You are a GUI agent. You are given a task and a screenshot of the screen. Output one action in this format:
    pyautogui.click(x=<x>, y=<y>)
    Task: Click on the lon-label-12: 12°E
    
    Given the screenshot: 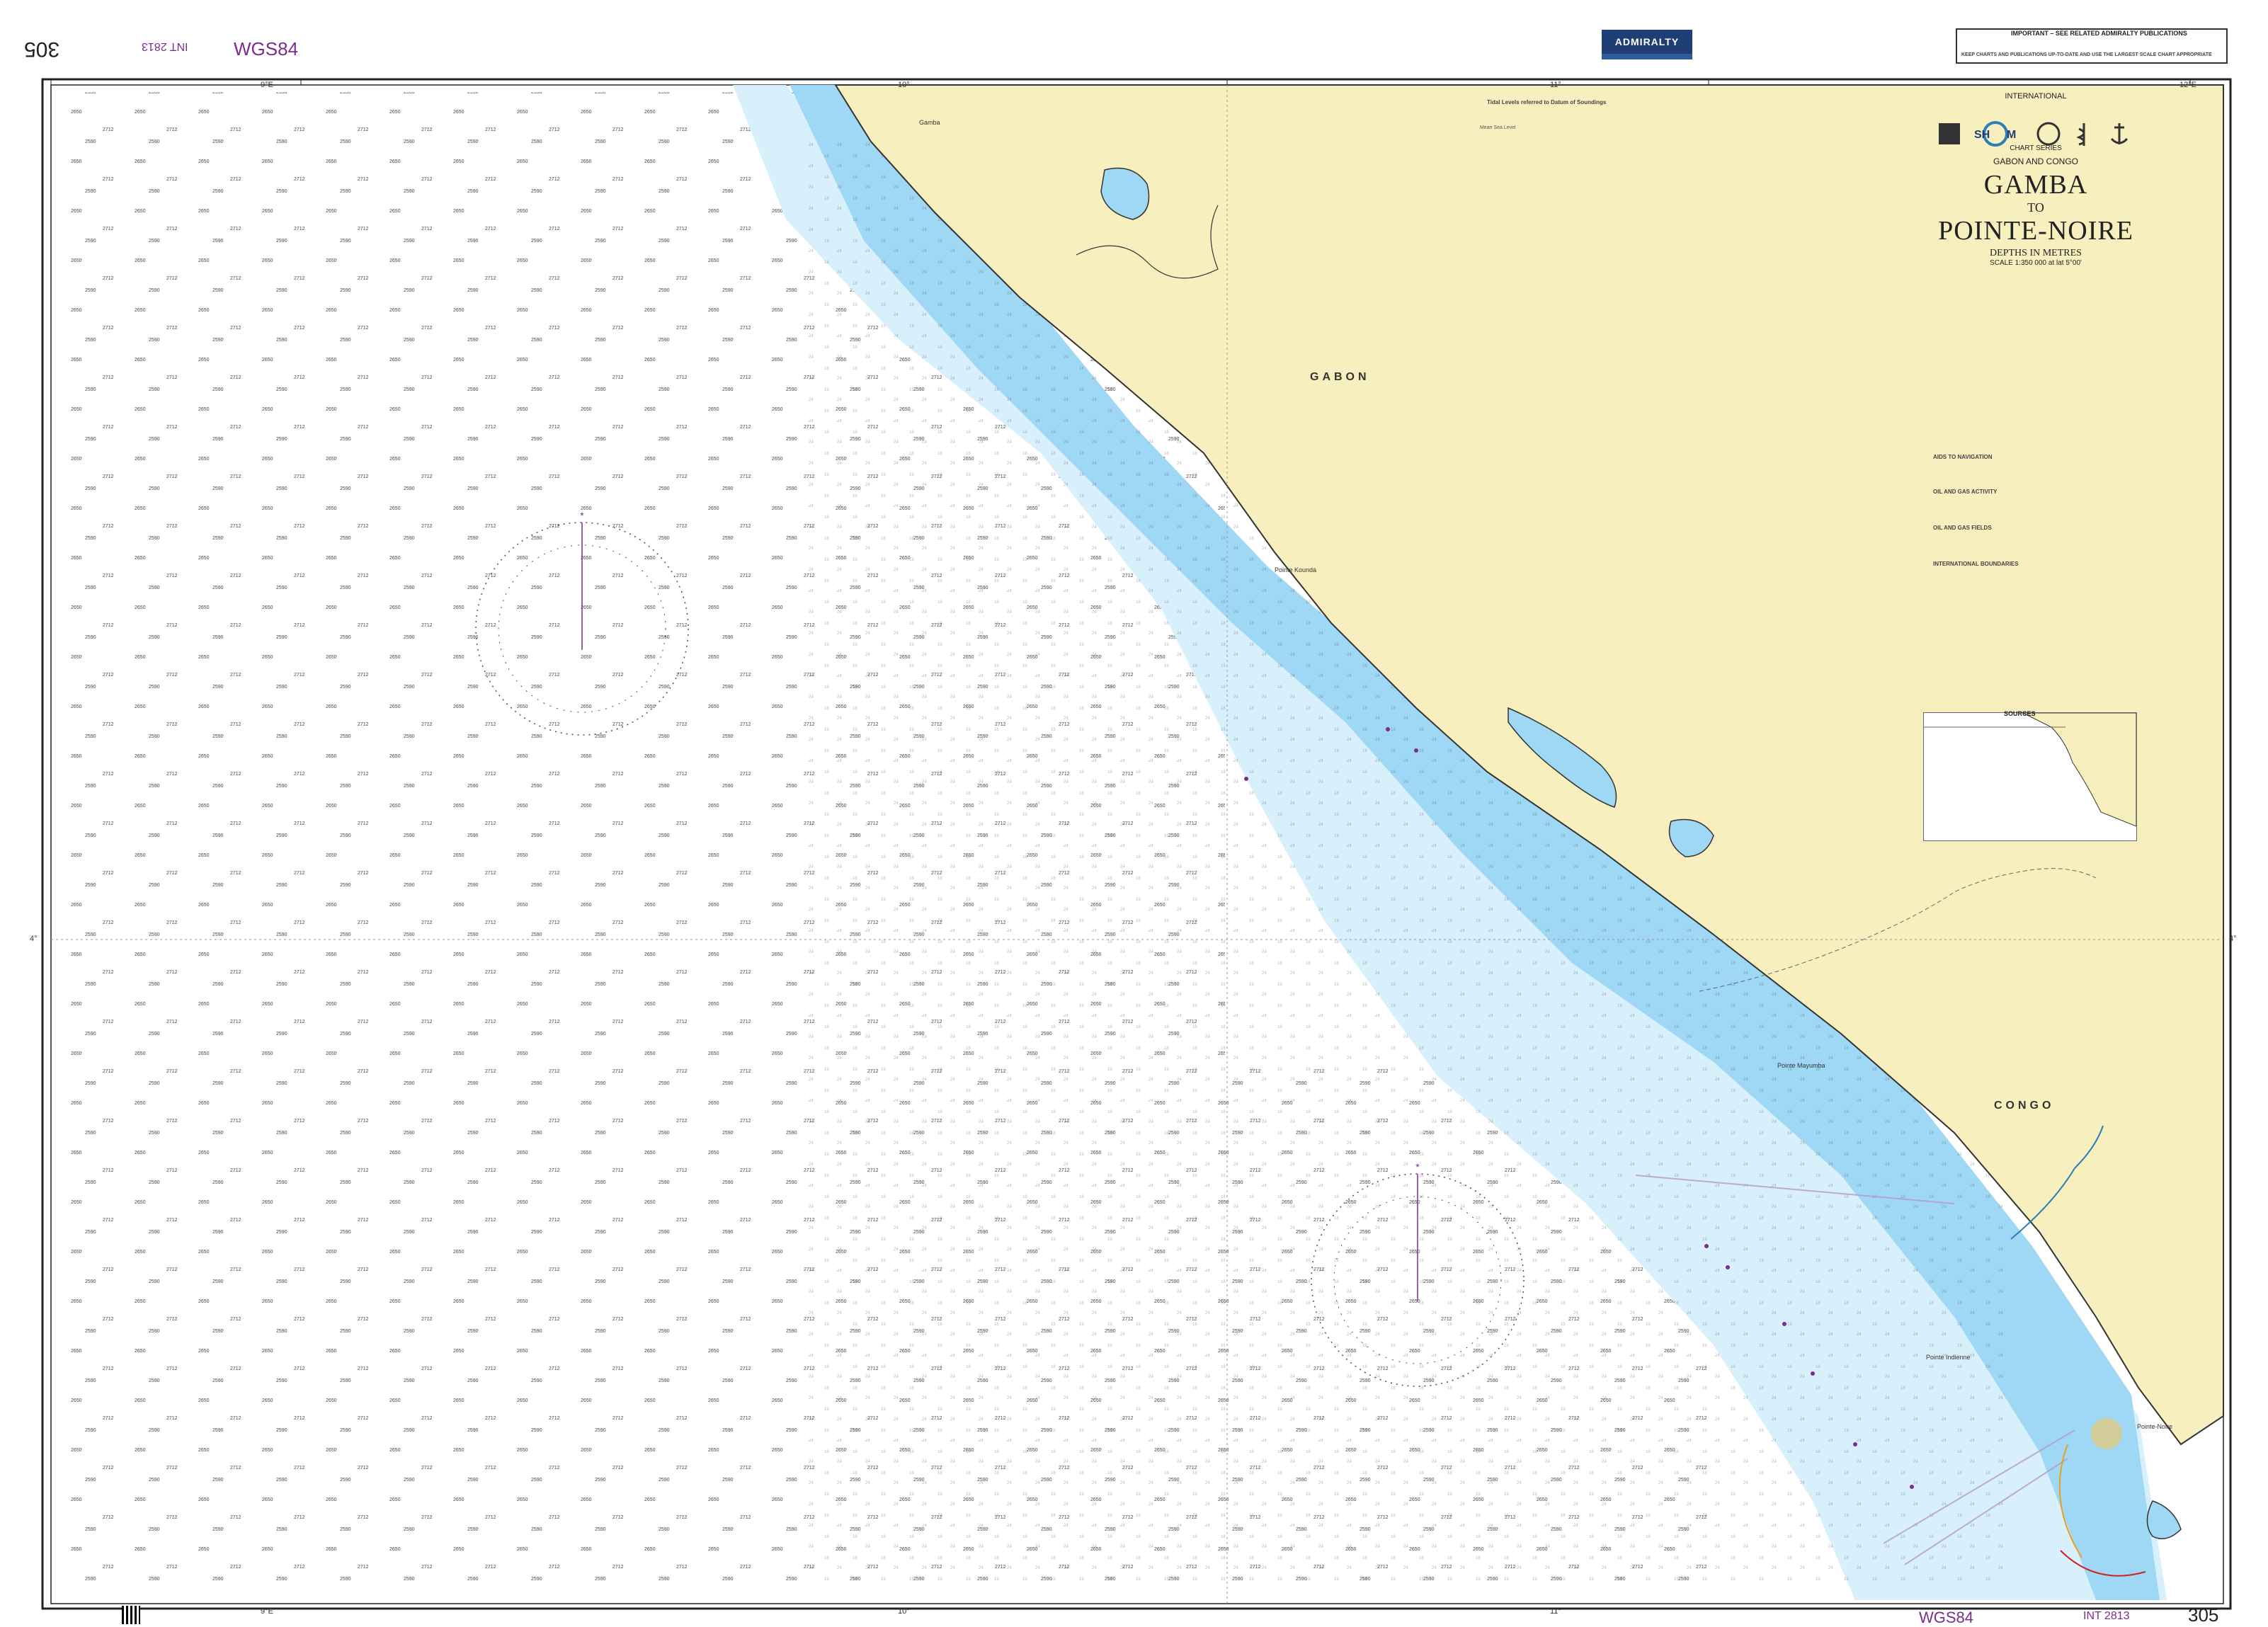 What is the action you would take?
    pyautogui.click(x=2187, y=85)
    